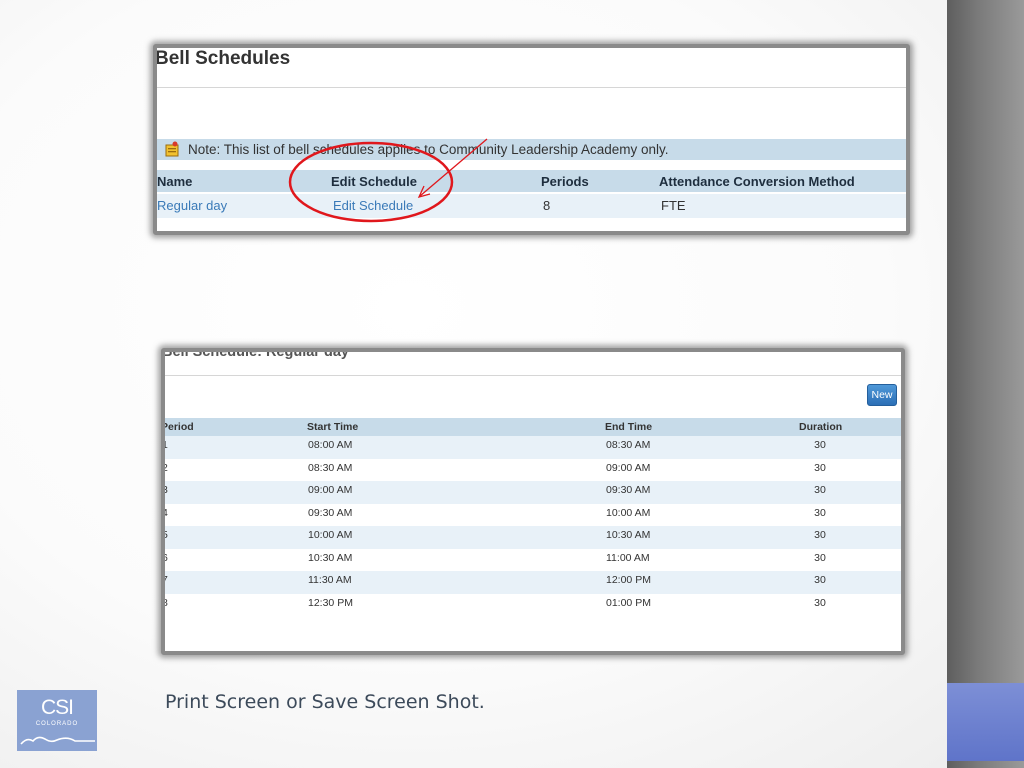 The width and height of the screenshot is (1024, 768). Describe the element at coordinates (533, 537) in the screenshot. I see `table-row: 5 10:00 AM 10:30 AM 30` at that location.